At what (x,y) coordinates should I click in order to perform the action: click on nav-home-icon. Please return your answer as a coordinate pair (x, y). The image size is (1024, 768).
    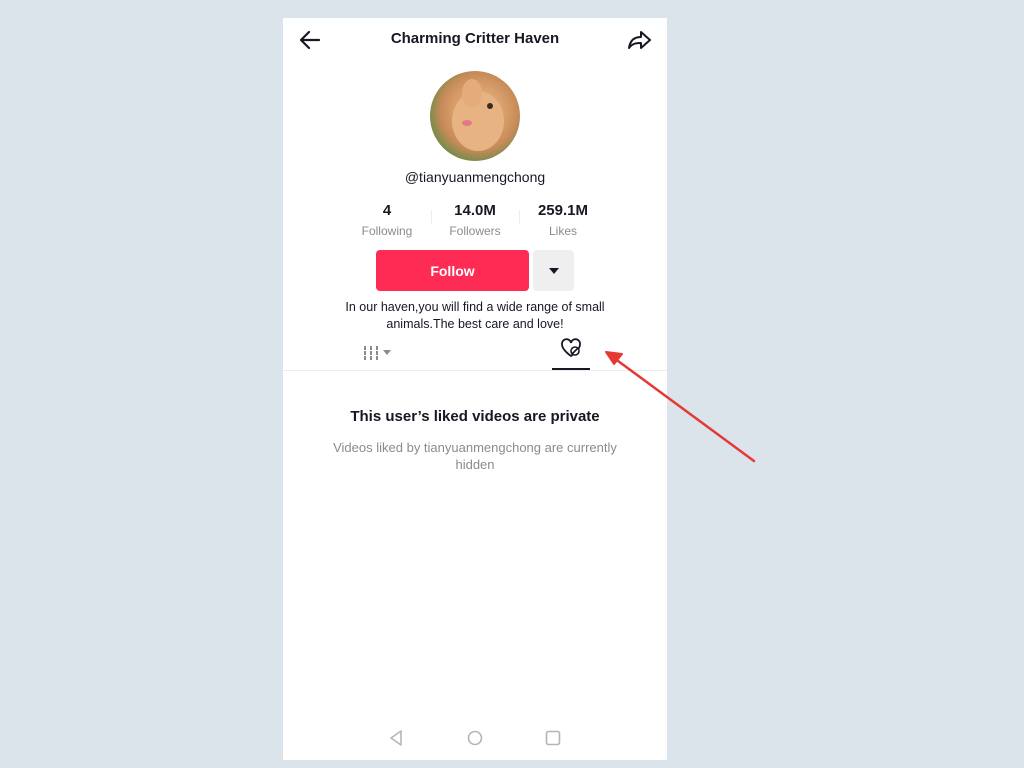
    Looking at the image, I should click on (475, 738).